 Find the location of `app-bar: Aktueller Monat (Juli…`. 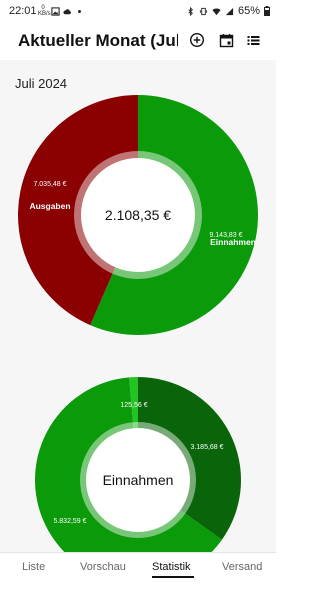

app-bar: Aktueller Monat (Juli… is located at coordinates (138, 42).